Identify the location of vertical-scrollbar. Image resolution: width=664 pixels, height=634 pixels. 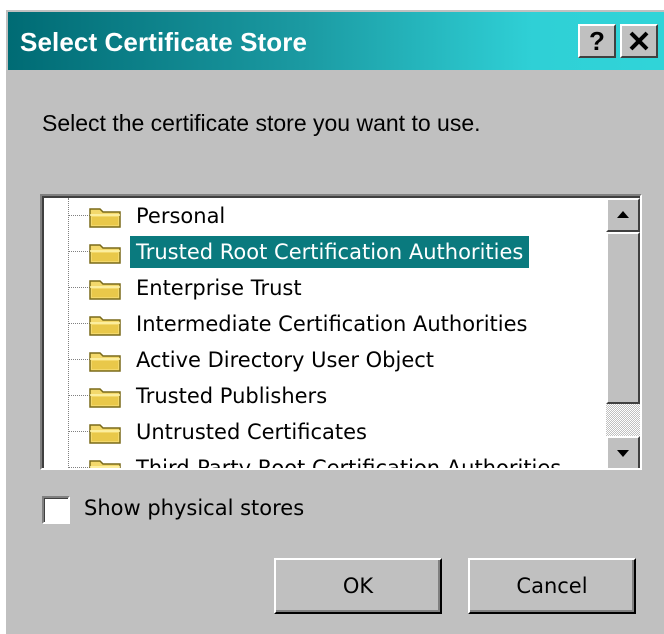
(623, 333).